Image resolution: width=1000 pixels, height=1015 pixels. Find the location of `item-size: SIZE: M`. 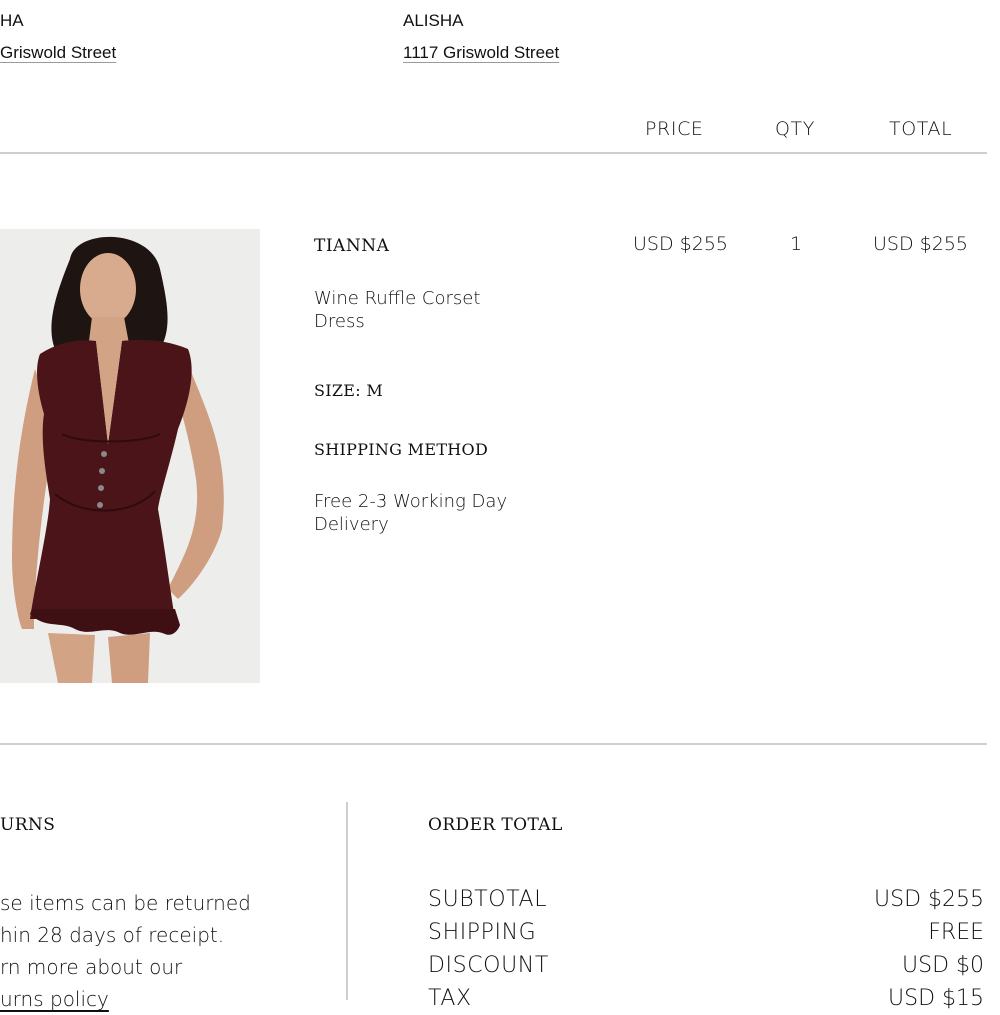

item-size: SIZE: M is located at coordinates (349, 390).